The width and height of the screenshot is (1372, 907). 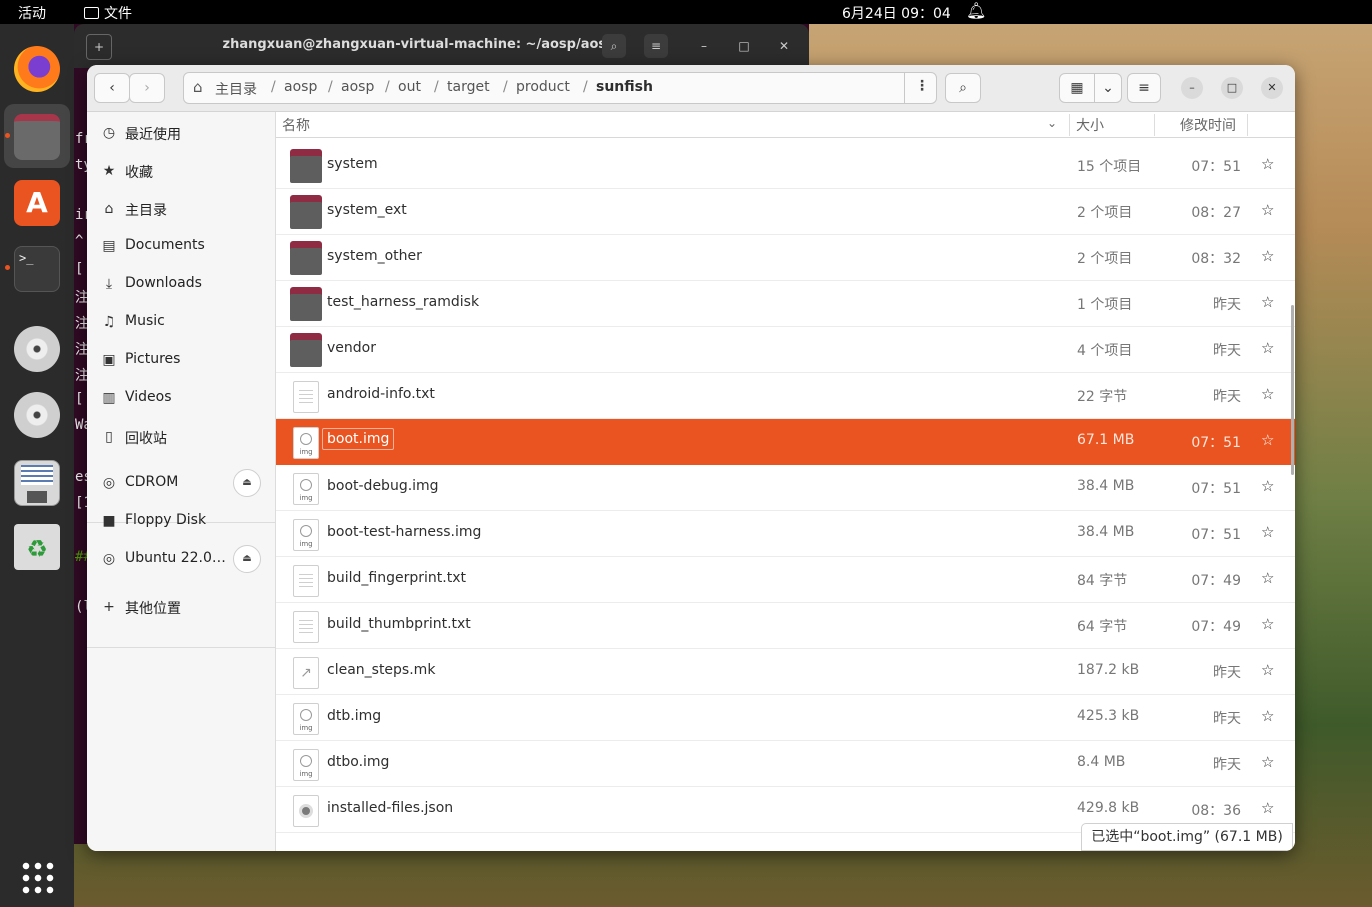 I want to click on sidebar-item: + 其他位置, so click(x=181, y=607).